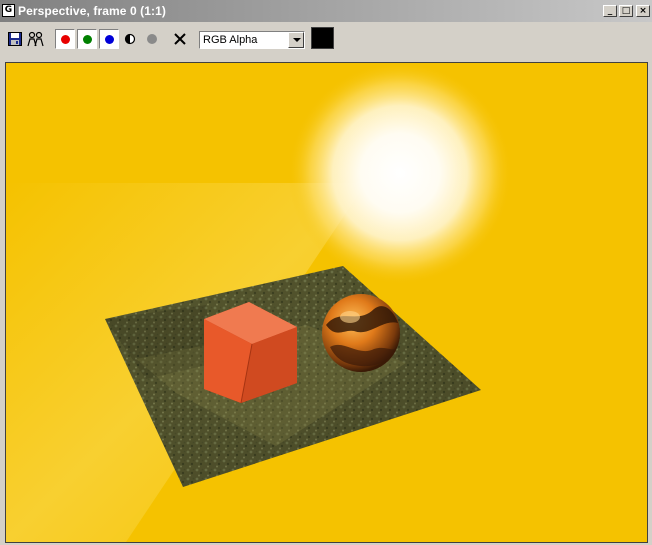 The height and width of the screenshot is (545, 652). Describe the element at coordinates (322, 38) in the screenshot. I see `color-swatch` at that location.